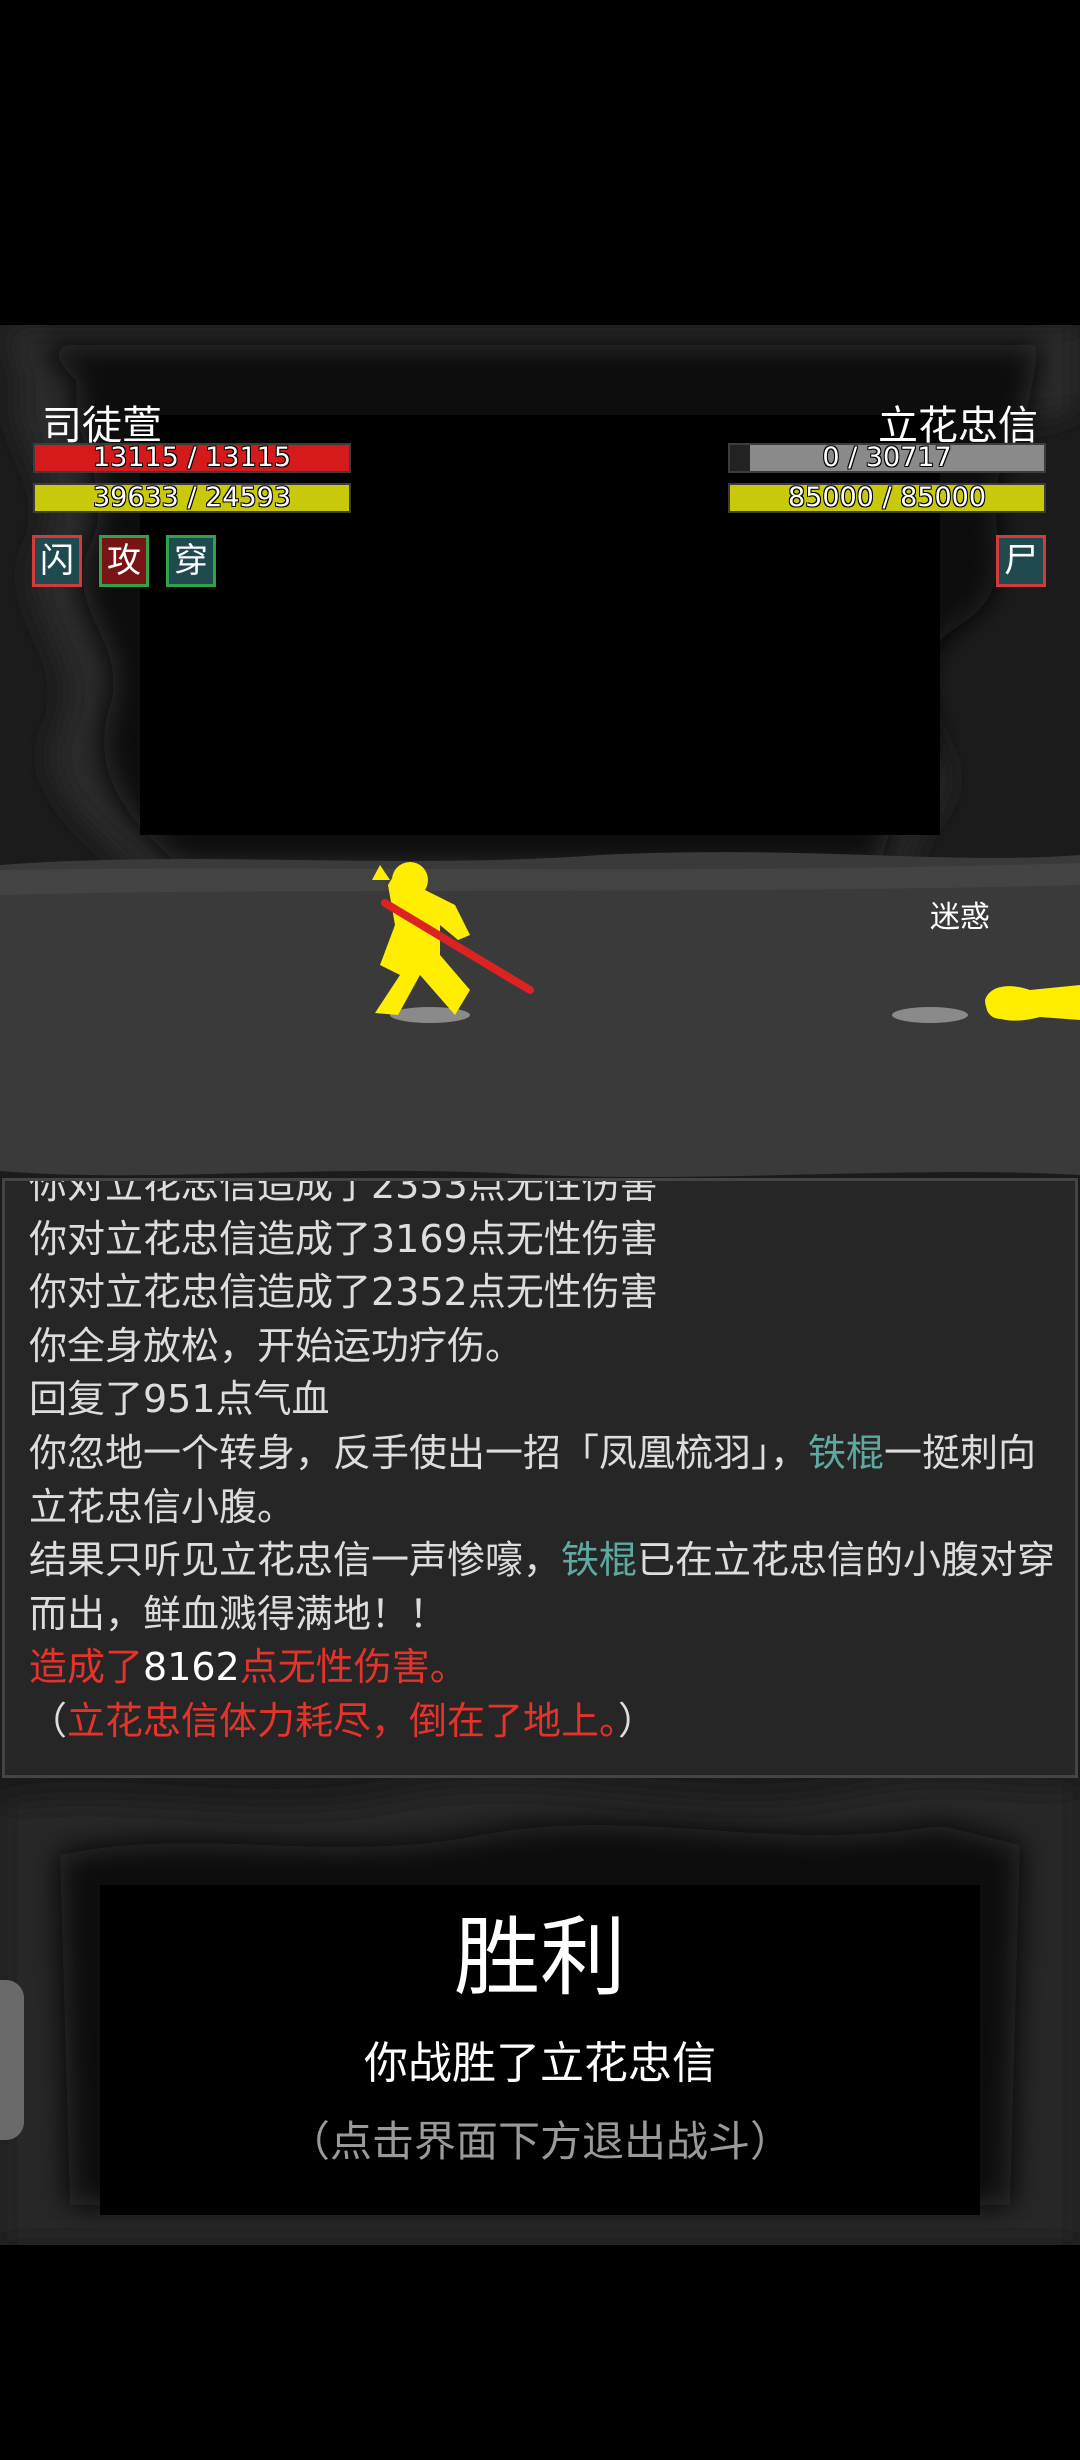  I want to click on log-line: 回复了951点气血, so click(179, 1399).